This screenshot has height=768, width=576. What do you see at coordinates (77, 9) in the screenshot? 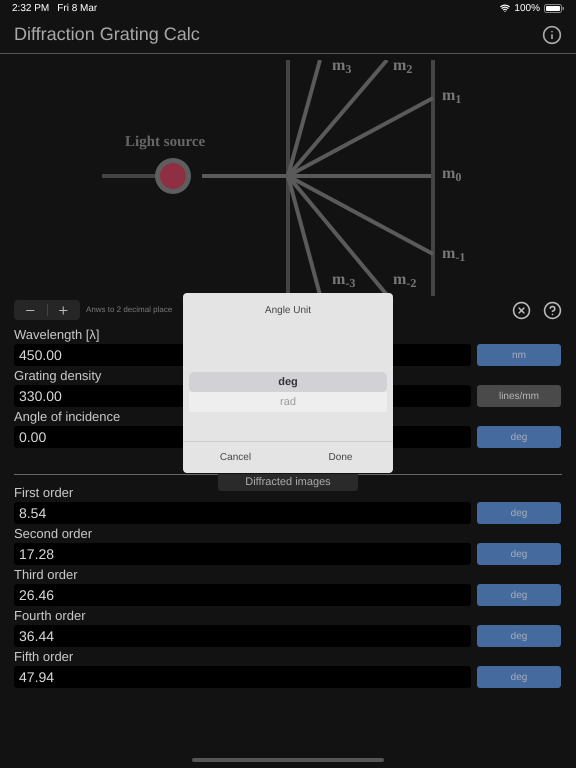
I see `status-date: Fri 8 Mar` at bounding box center [77, 9].